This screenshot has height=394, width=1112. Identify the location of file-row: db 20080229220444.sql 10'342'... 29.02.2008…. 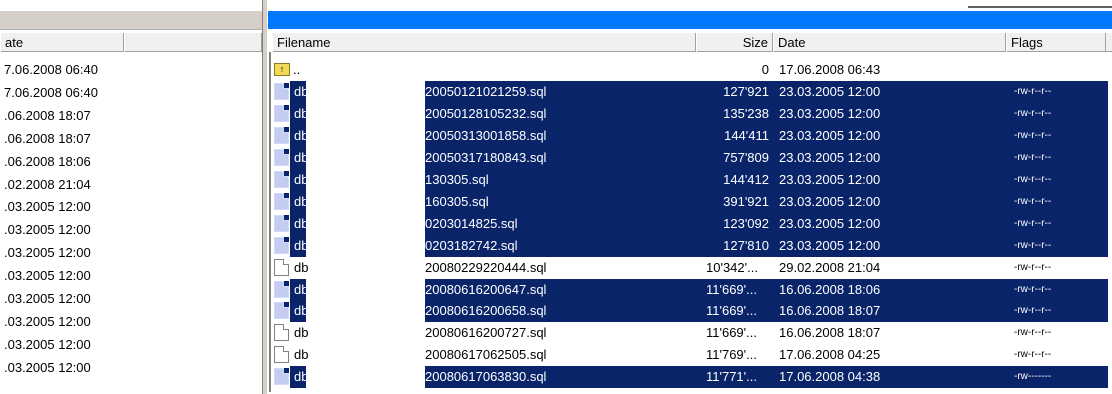
(690, 268).